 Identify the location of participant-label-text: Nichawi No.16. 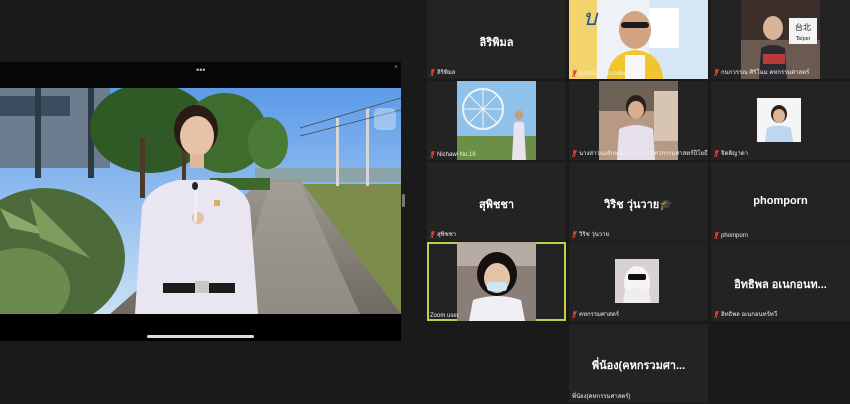
(456, 154).